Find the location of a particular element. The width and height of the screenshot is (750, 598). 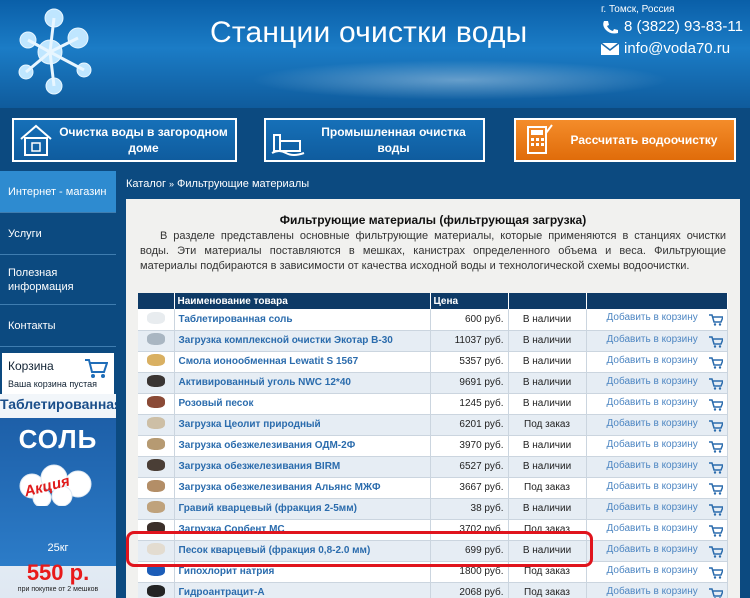

product-availability: В наличии is located at coordinates (547, 467).